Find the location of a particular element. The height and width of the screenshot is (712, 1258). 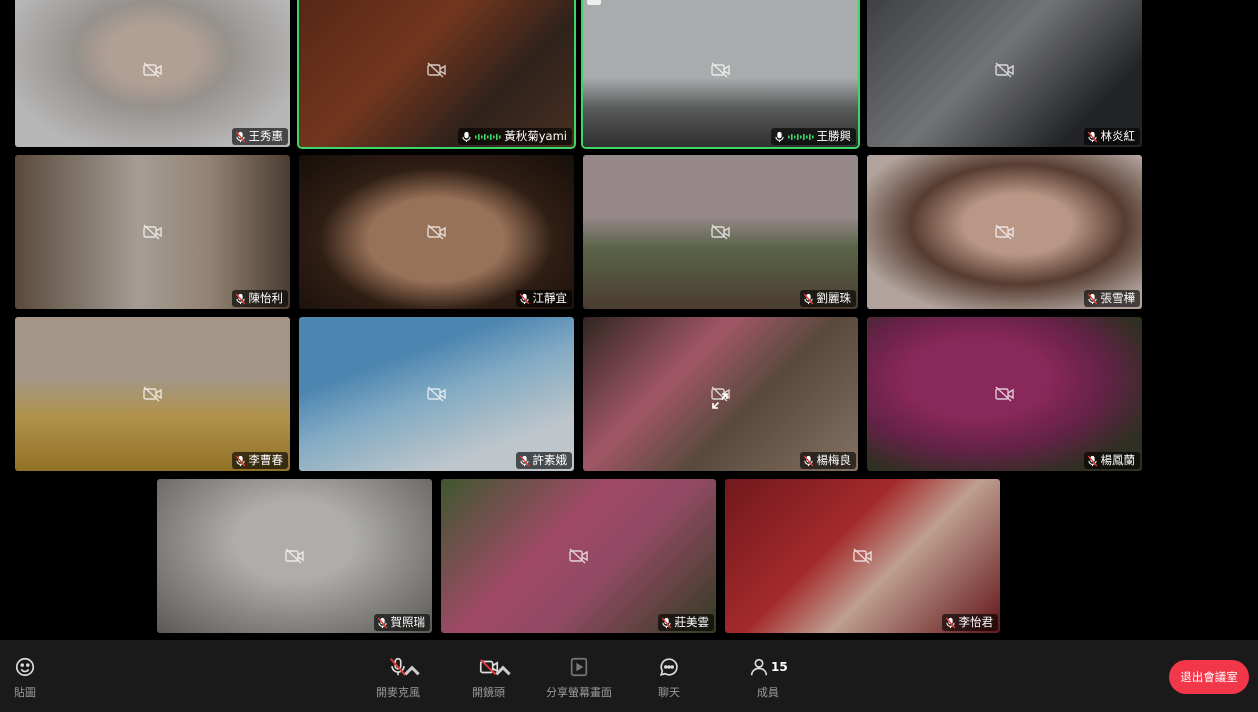

share-screen-icon is located at coordinates (579, 667).